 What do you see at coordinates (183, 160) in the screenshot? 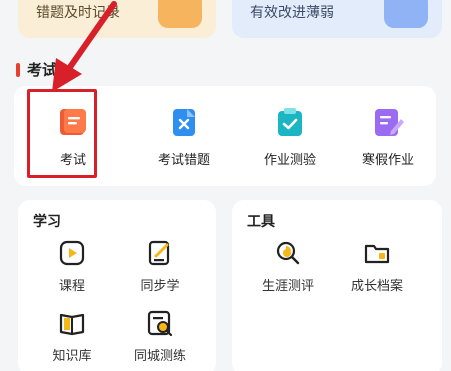
I see `exam-item-label: 考试错题` at bounding box center [183, 160].